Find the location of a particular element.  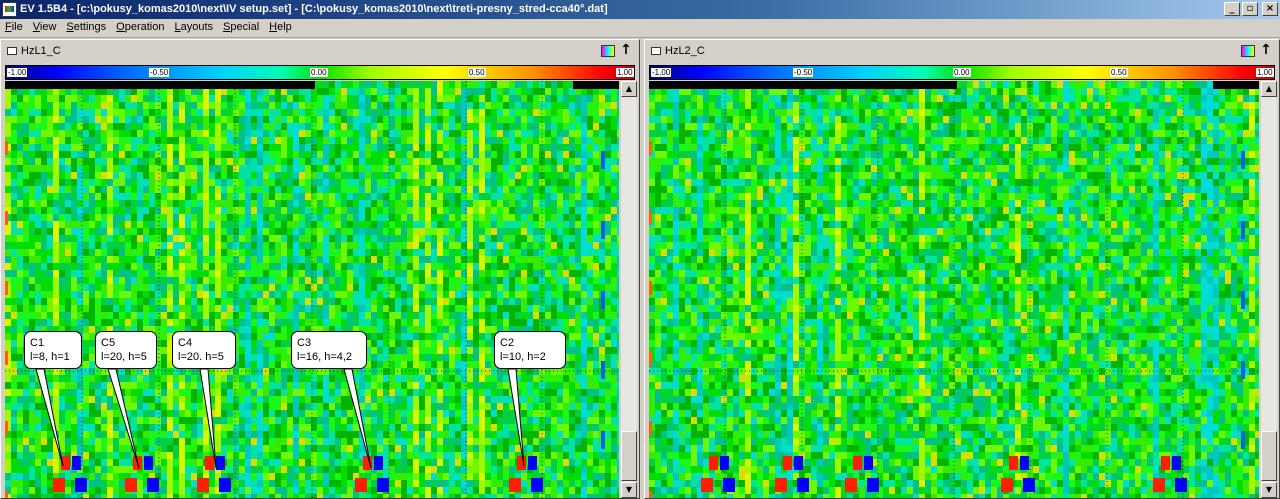

panel-title-bar: HzL1_C ↑ is located at coordinates (320, 51).